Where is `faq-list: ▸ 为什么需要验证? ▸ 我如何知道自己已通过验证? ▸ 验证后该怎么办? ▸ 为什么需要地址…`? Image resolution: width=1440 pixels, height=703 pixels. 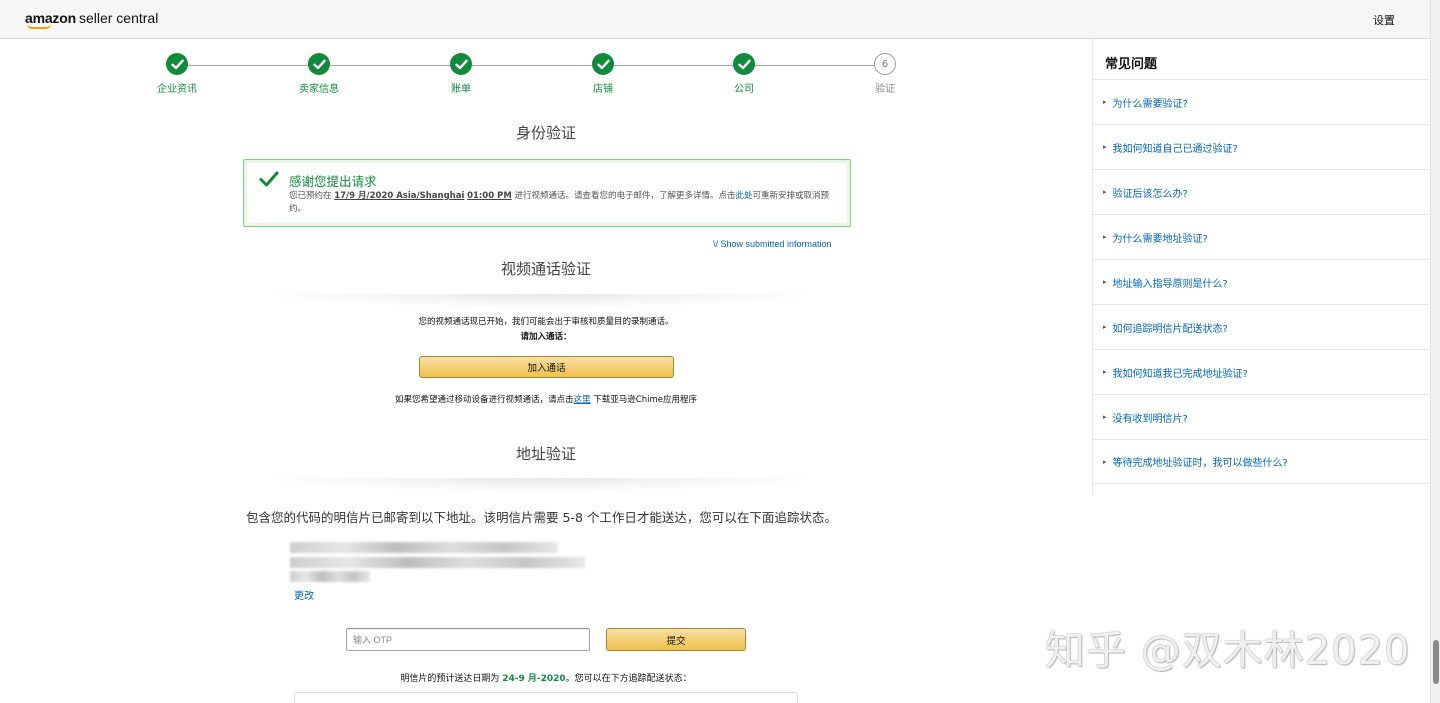 faq-list: ▸ 为什么需要验证? ▸ 我如何知道自己已通过验证? ▸ 验证后该怎么办? ▸ 为什么需要地址… is located at coordinates (1261, 281).